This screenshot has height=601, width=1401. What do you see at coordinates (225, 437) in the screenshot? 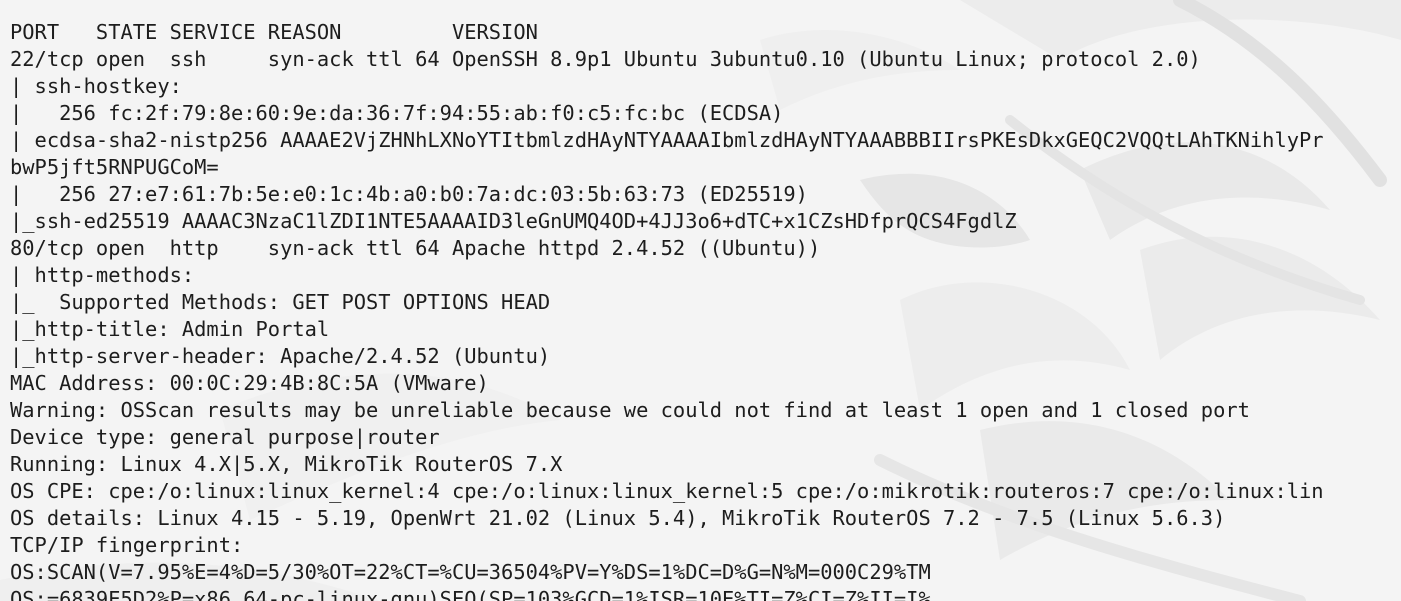
I see `terminal-line: Device type: general purpose|router` at bounding box center [225, 437].